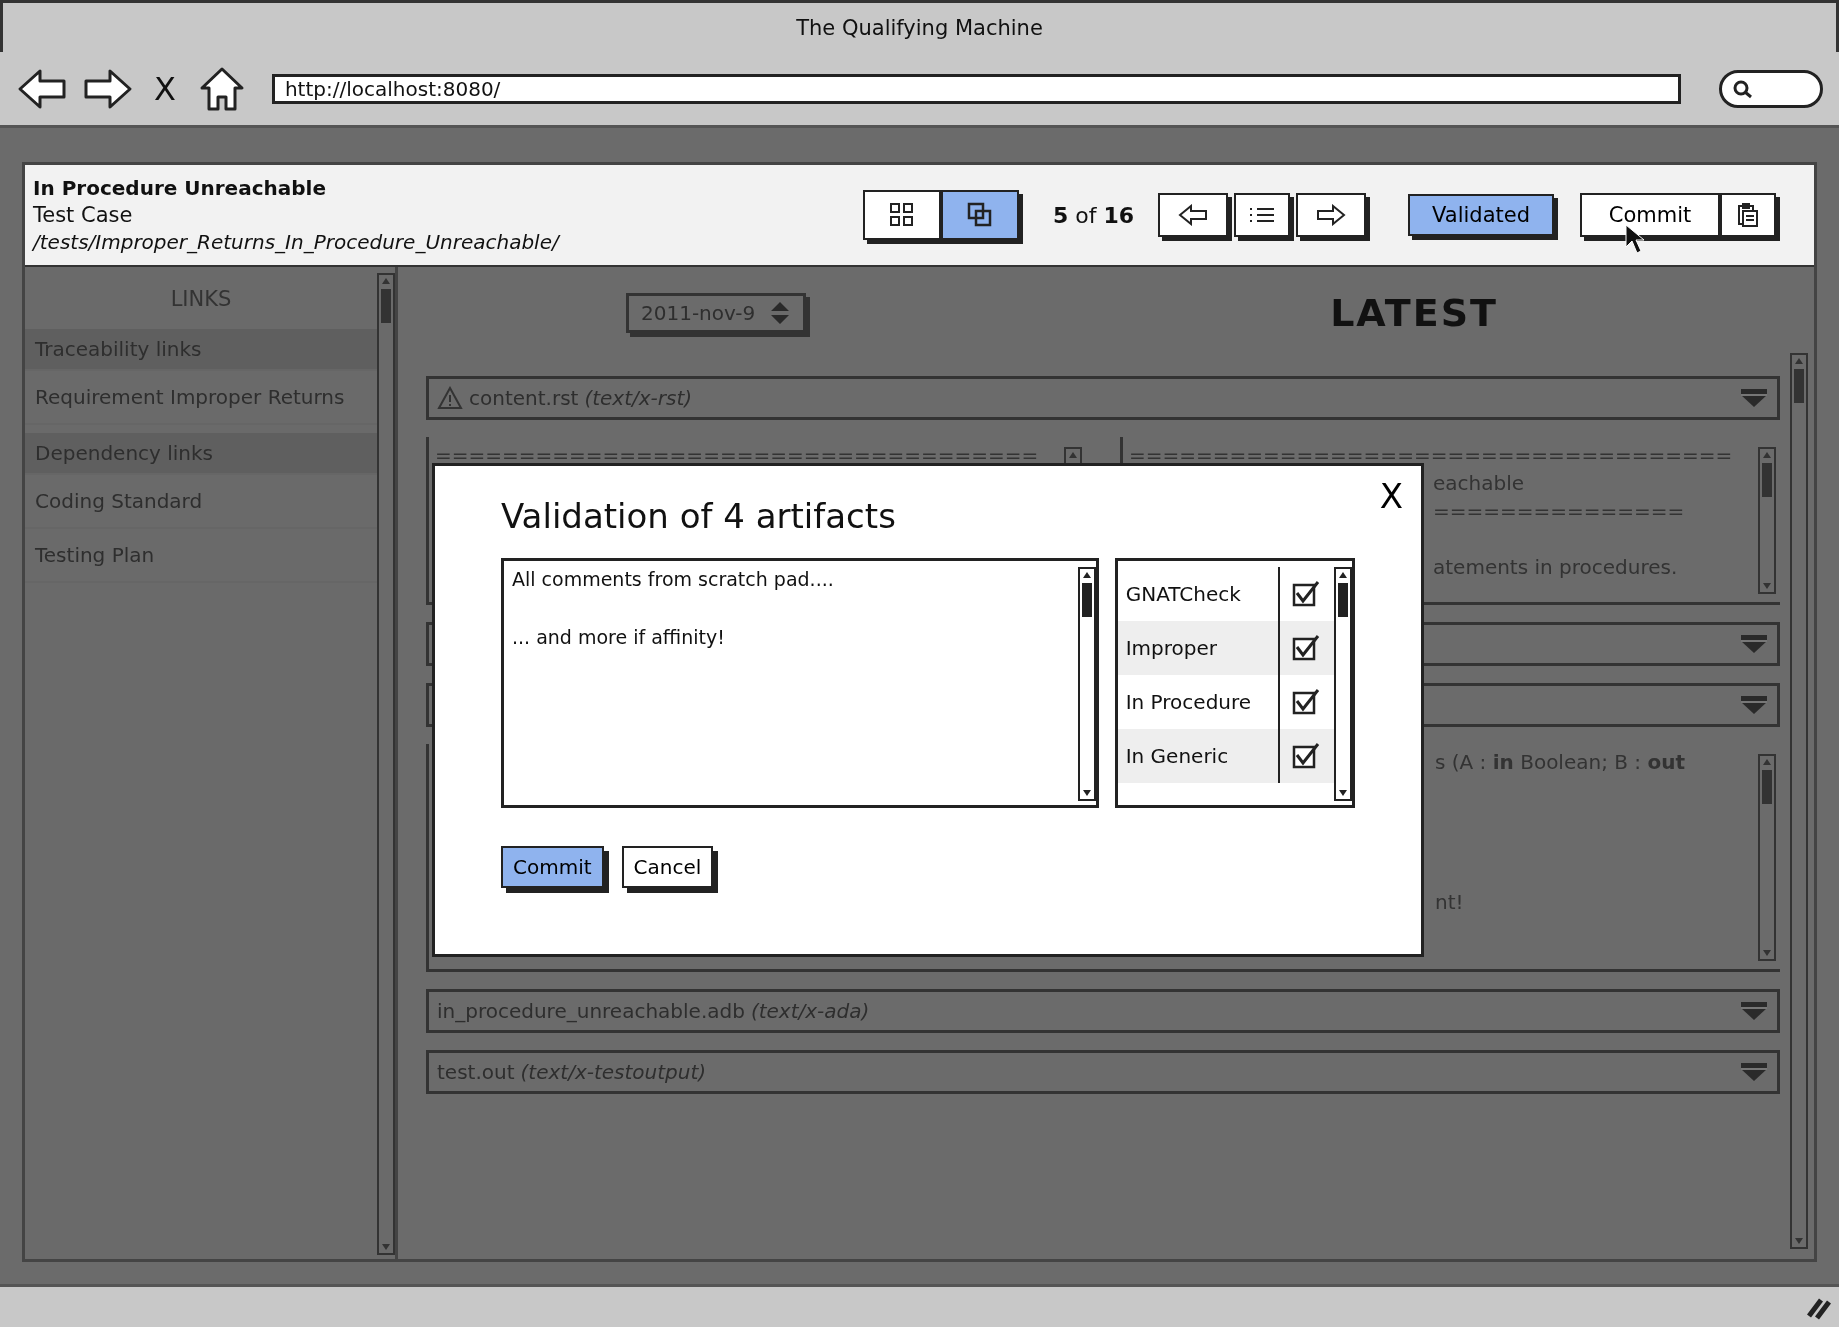 This screenshot has height=1327, width=1839. Describe the element at coordinates (1559, 511) in the screenshot. I see `text-line: ===============` at that location.